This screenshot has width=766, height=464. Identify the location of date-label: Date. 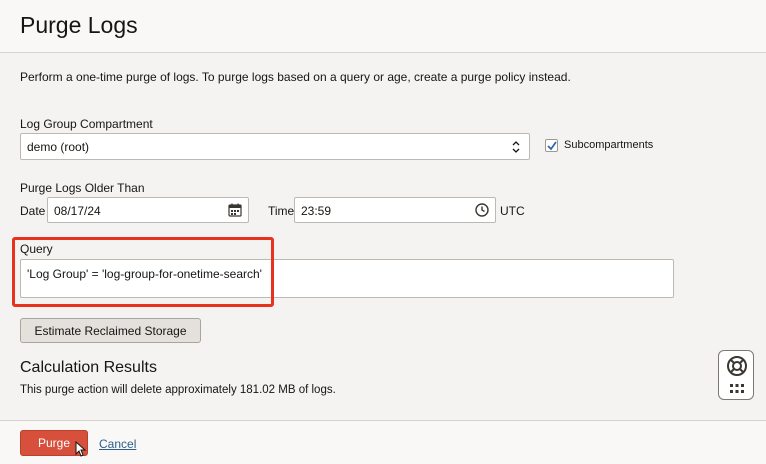
(33, 211).